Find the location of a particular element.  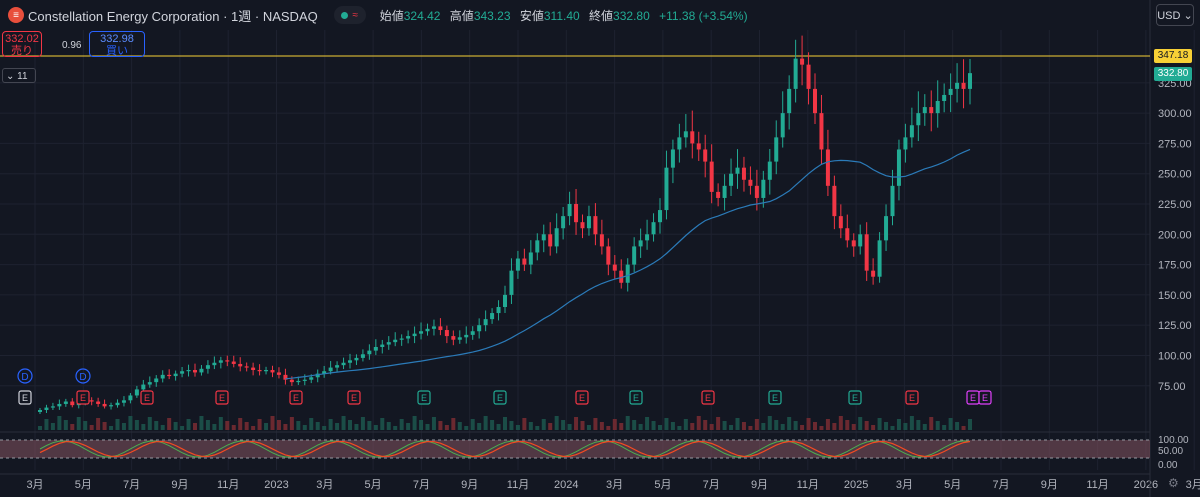

buy-button: 332.98 買い is located at coordinates (117, 44).